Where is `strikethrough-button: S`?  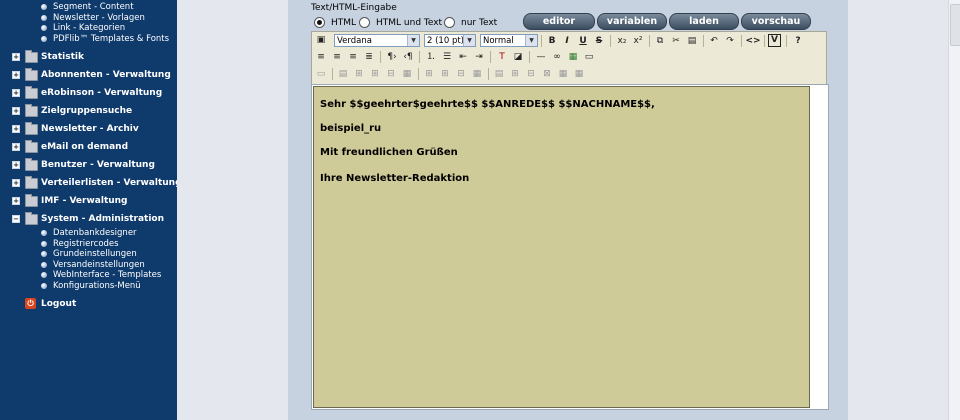
strikethrough-button: S is located at coordinates (599, 41).